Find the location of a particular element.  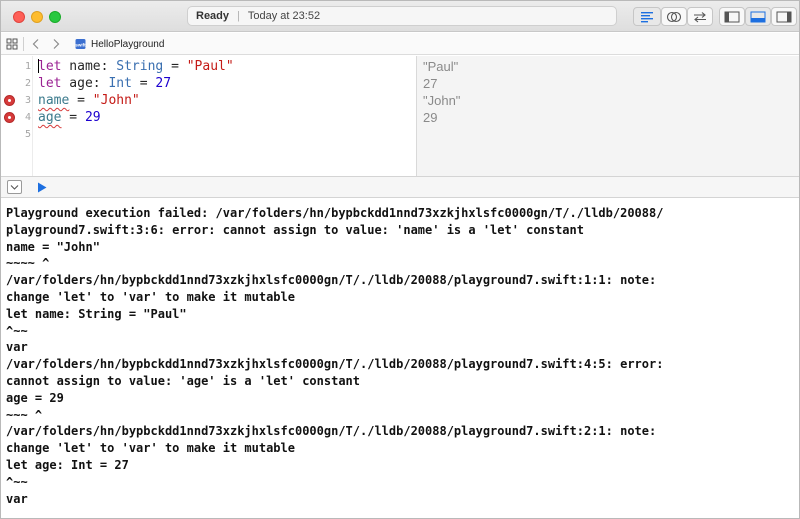

code-line: let age: Int = 27 is located at coordinates (104, 83).